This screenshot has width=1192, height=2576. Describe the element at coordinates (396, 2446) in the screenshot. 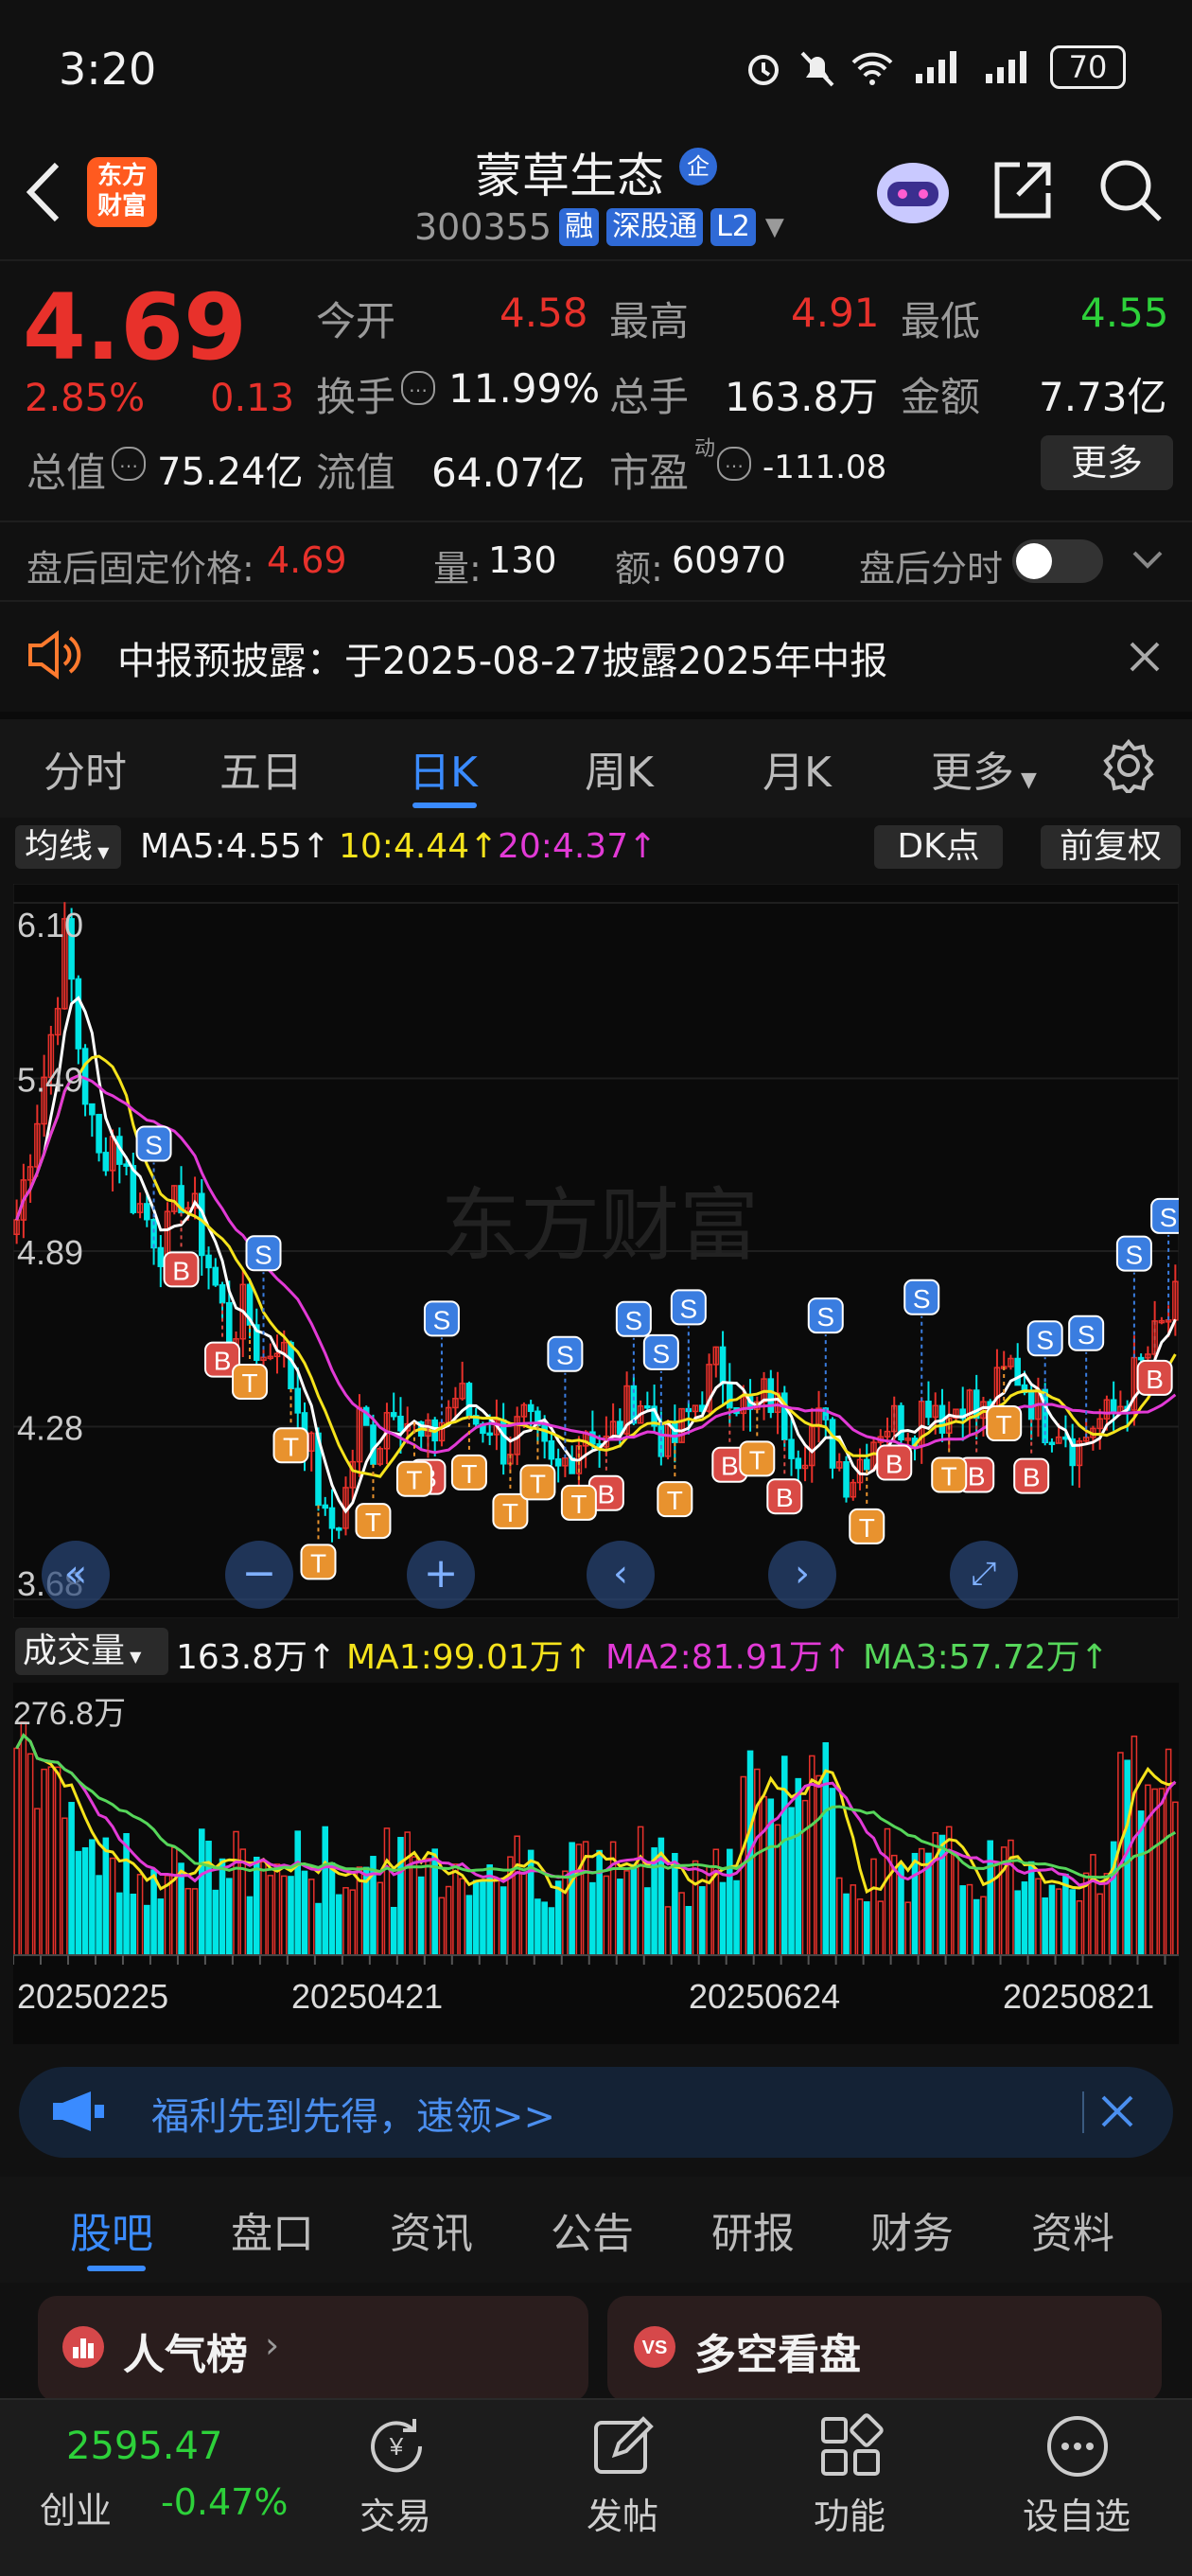

I see `trade-icon: ¥` at that location.